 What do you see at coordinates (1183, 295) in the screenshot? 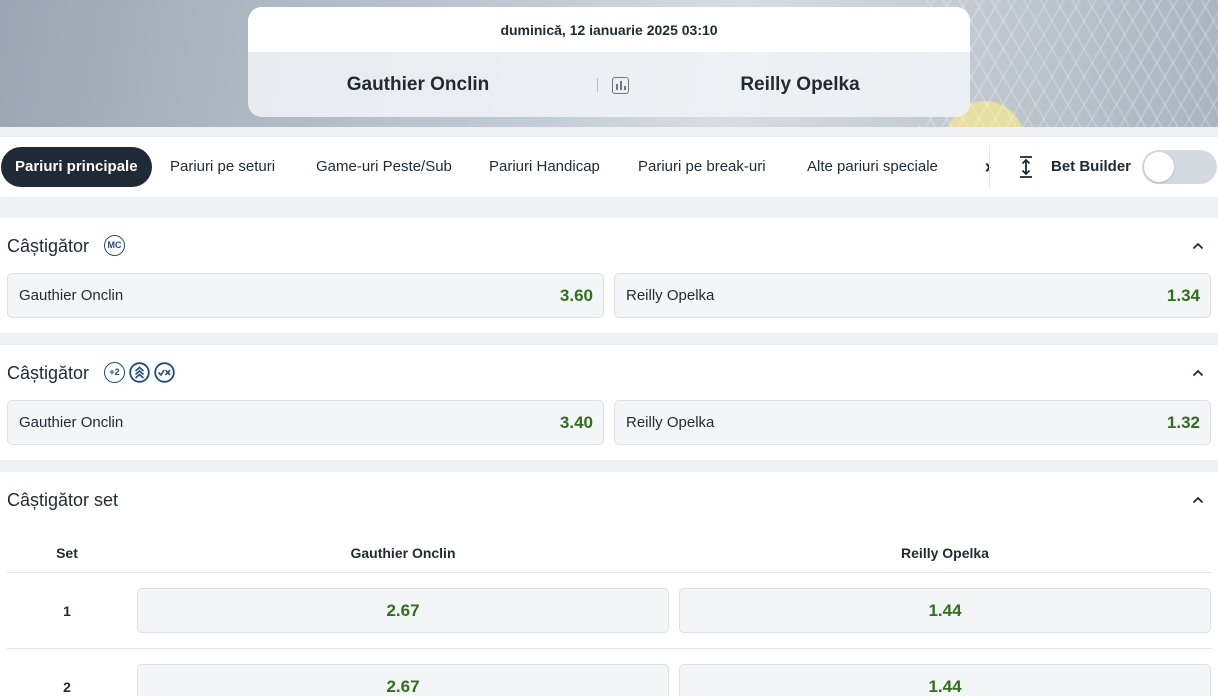
I see `outcome-odd: 1.34` at bounding box center [1183, 295].